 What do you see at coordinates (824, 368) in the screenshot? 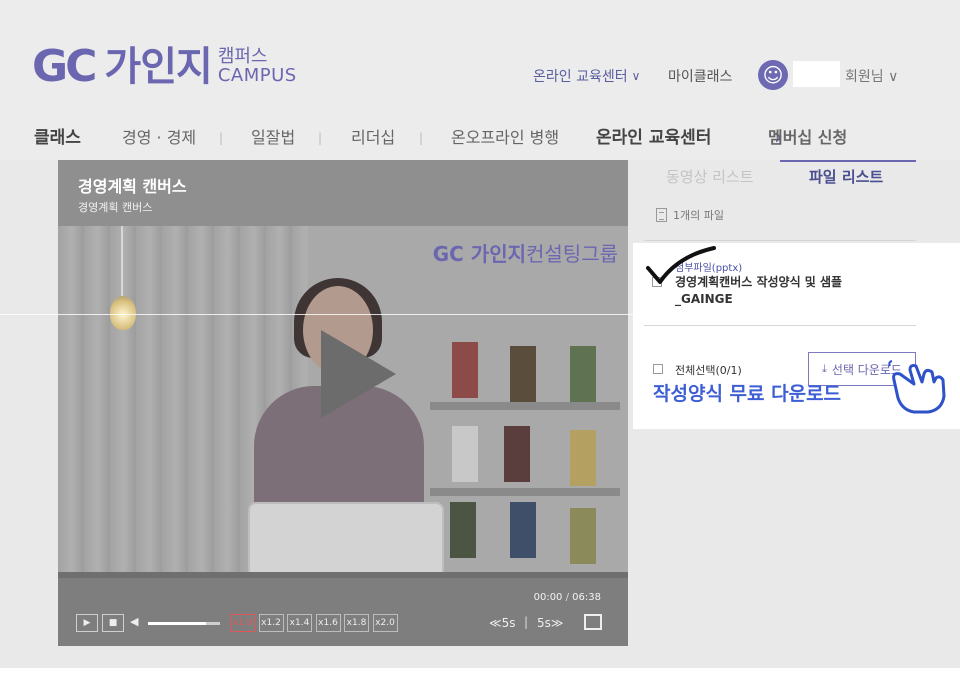
I see `download-icon: ⤓` at bounding box center [824, 368].